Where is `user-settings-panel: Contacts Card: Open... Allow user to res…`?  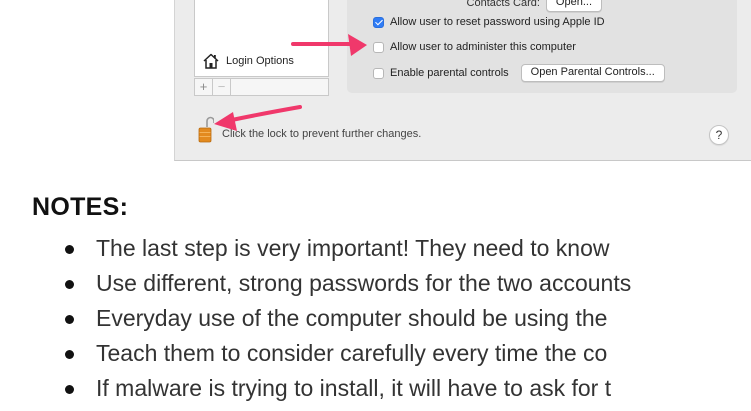 user-settings-panel: Contacts Card: Open... Allow user to res… is located at coordinates (542, 46).